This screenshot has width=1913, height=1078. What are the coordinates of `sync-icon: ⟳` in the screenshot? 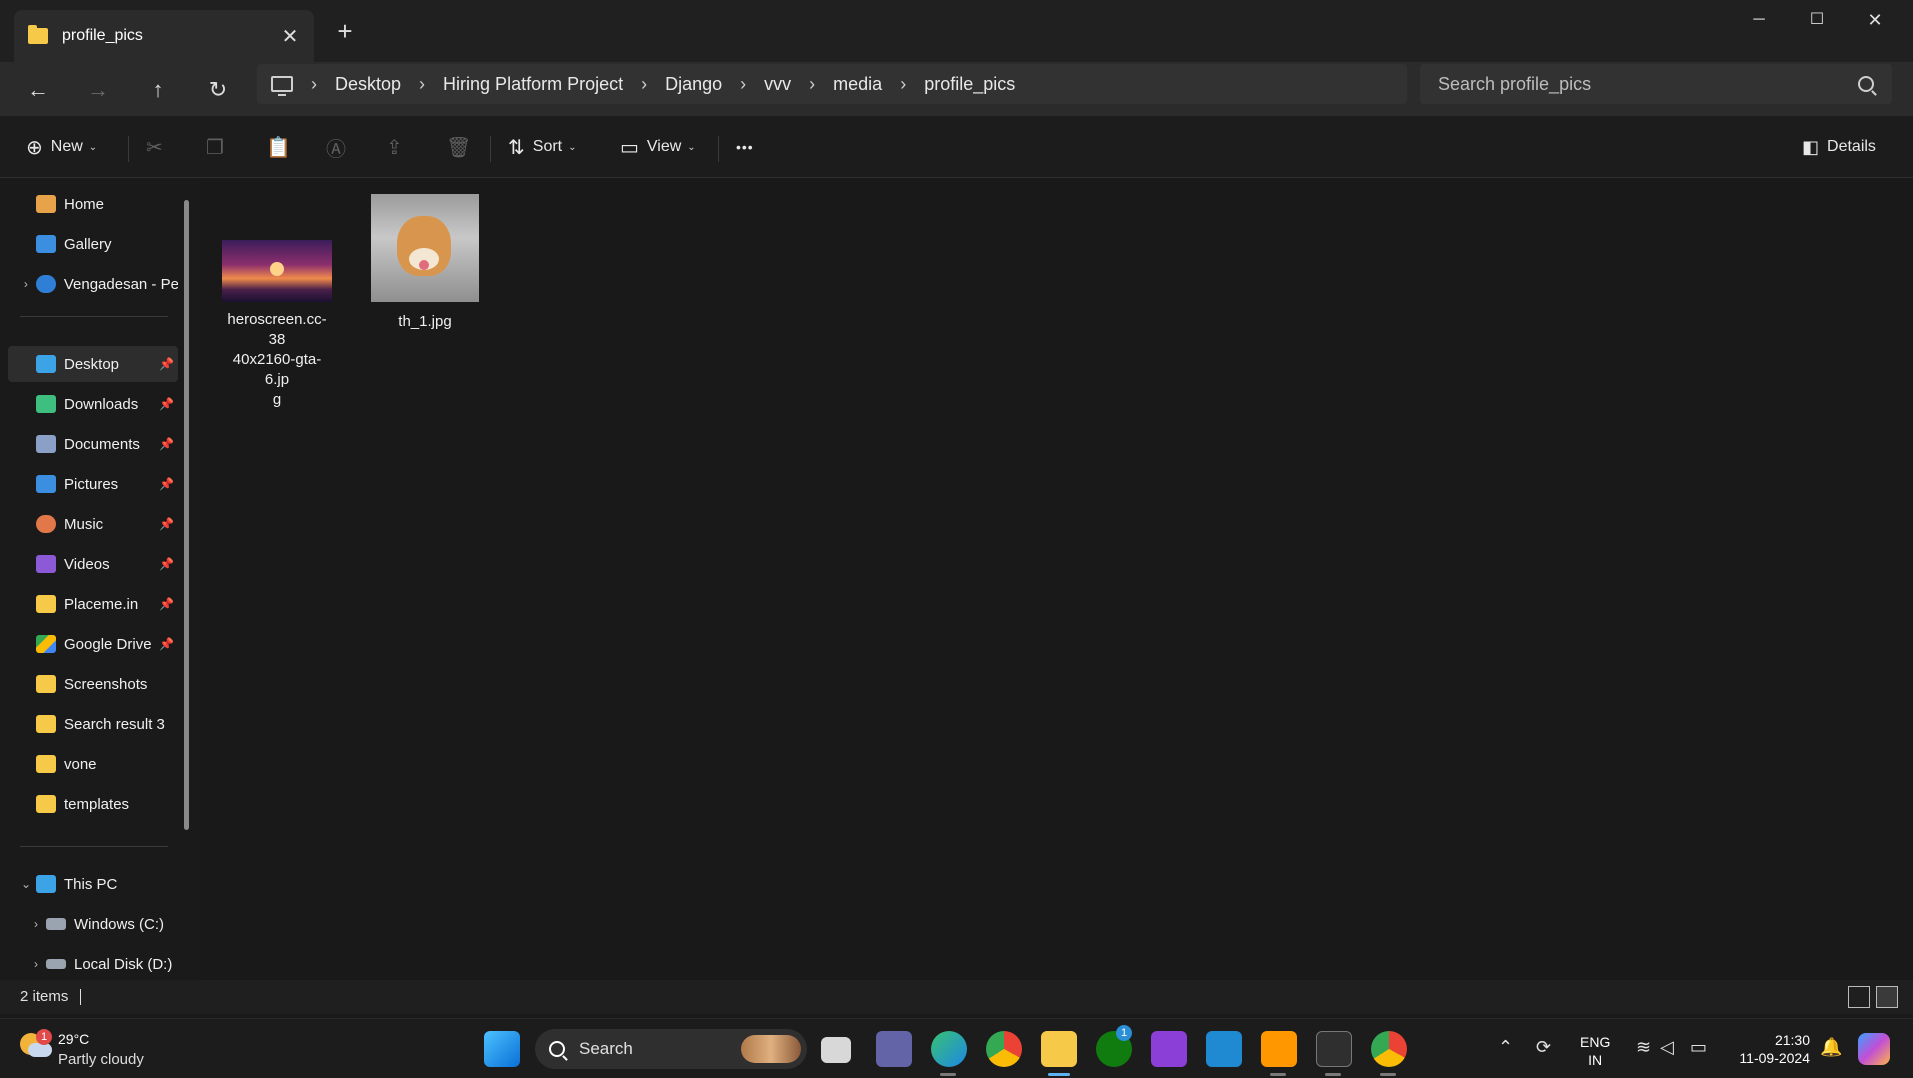 It's located at (1543, 1047).